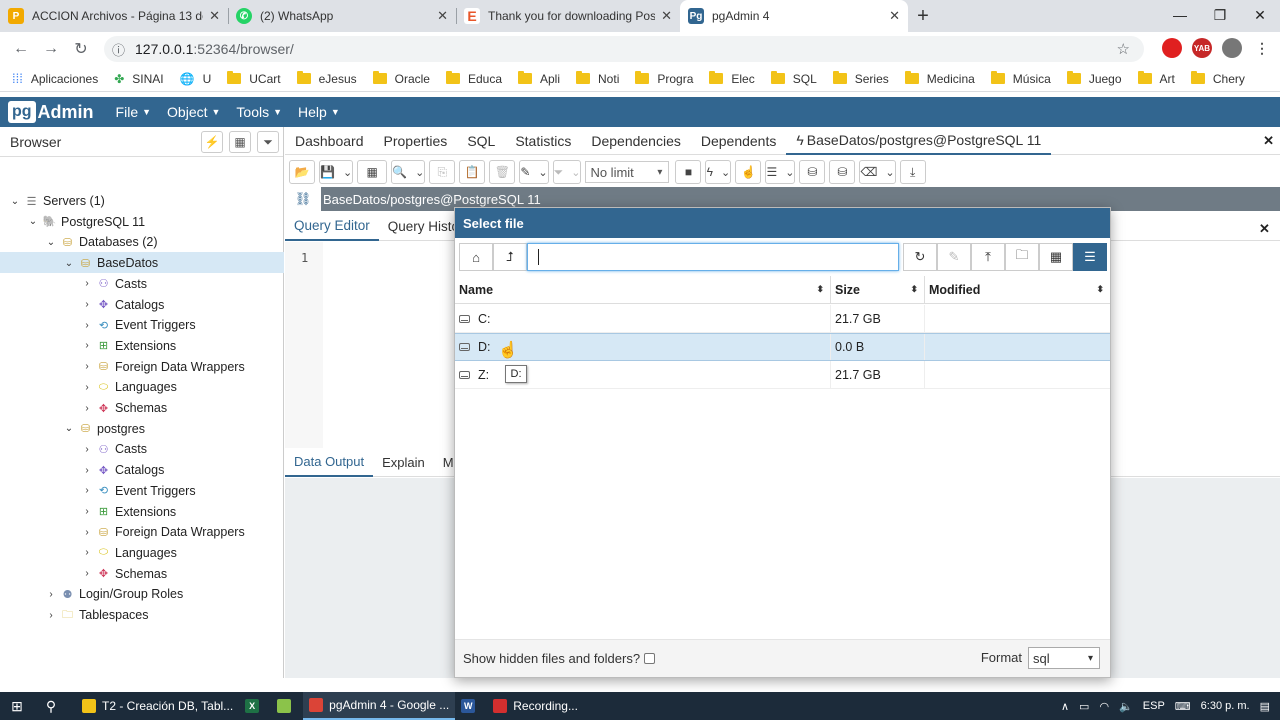  What do you see at coordinates (110, 263) in the screenshot?
I see `tree-node: ⌄ ⛁ BaseDatos` at bounding box center [110, 263].